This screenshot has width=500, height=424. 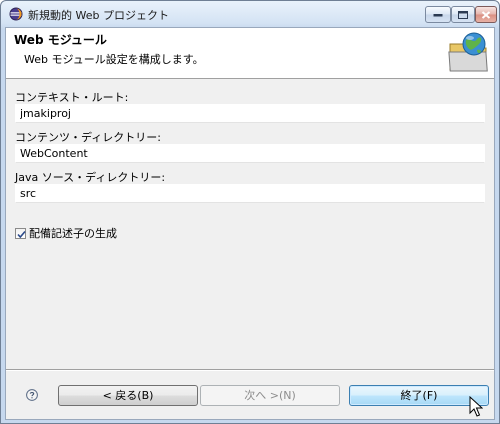 I want to click on context-root-input, so click(x=250, y=113).